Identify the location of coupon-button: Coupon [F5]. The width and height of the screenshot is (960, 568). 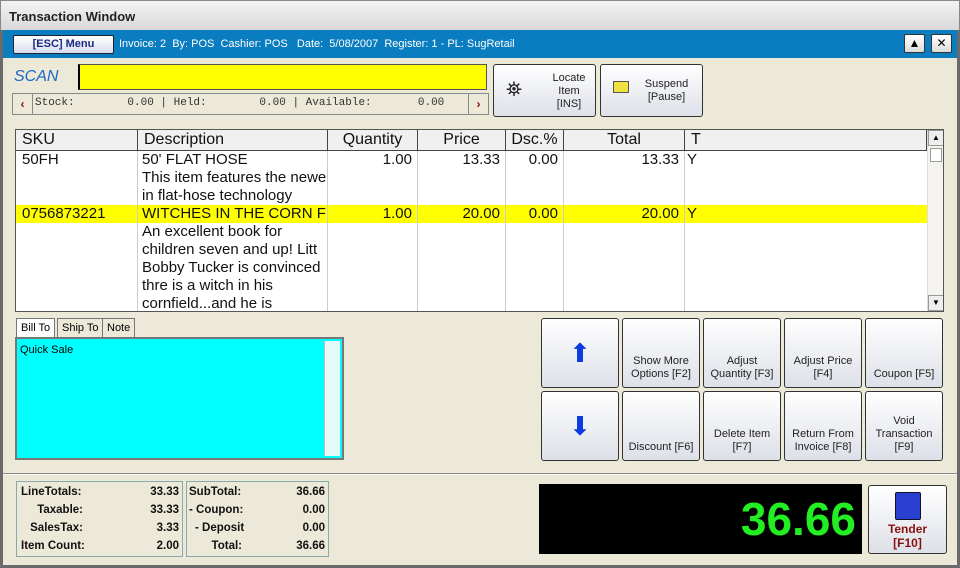
(904, 353).